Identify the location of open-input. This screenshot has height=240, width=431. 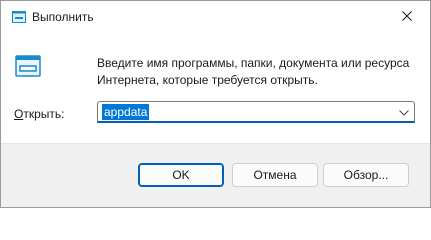
(246, 112).